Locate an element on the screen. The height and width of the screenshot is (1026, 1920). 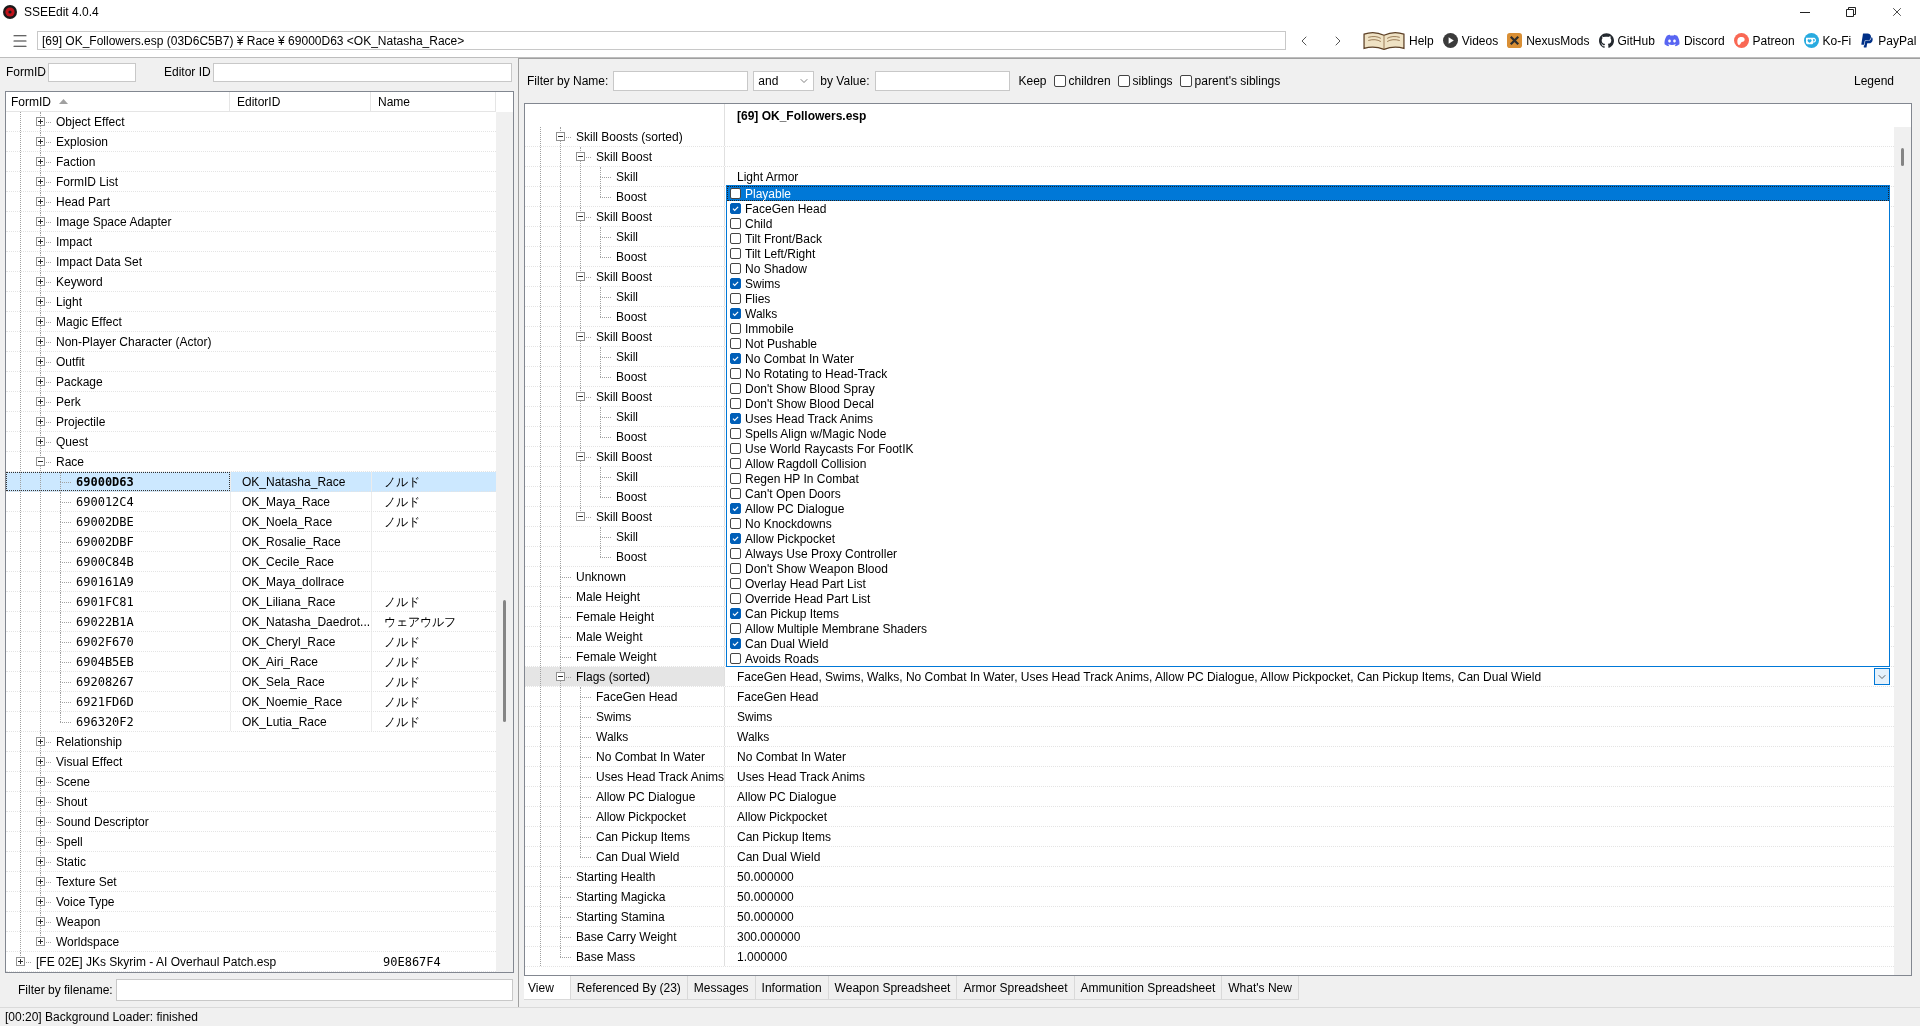
tree-node: Flags (sorted) is located at coordinates (625, 676).